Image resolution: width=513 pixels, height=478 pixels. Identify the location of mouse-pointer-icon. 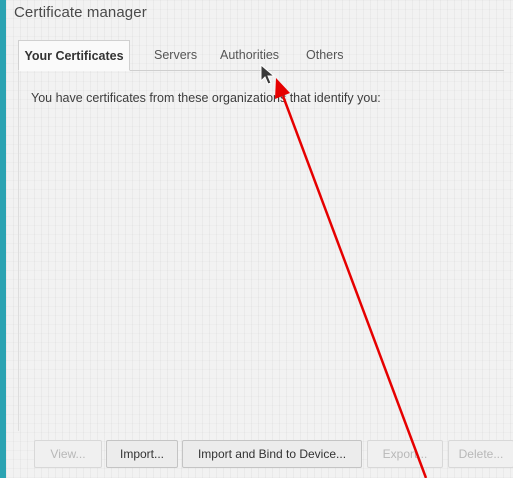
(268, 74).